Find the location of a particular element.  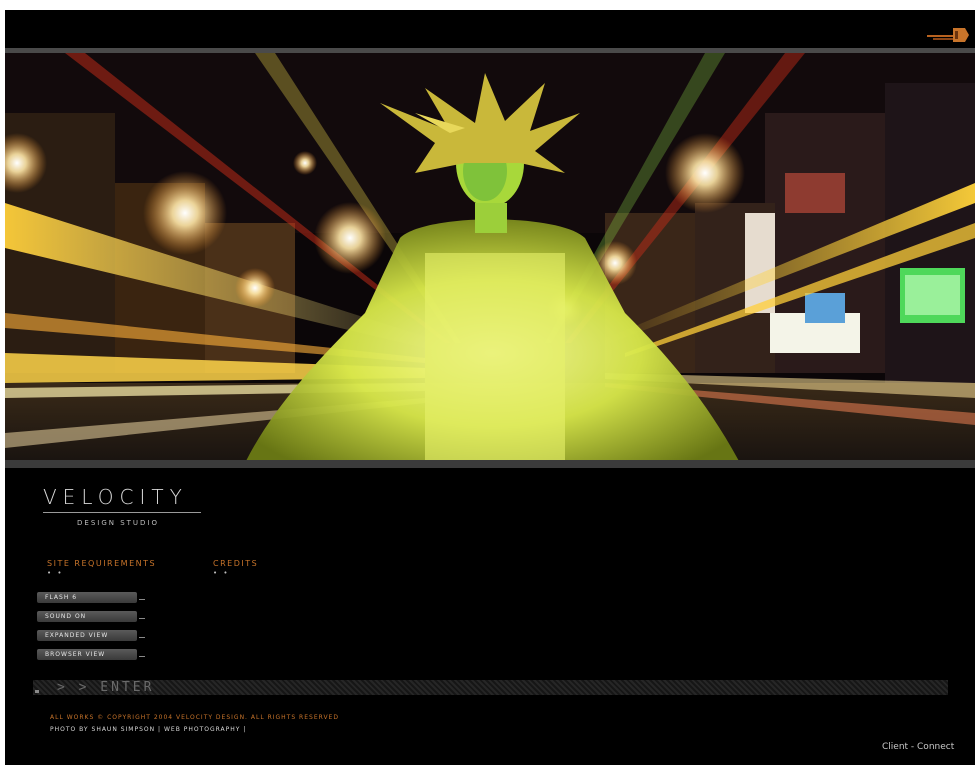

photo-credit-prefix: PHOTO BY SHAUN SIMPSON | is located at coordinates (106, 729).